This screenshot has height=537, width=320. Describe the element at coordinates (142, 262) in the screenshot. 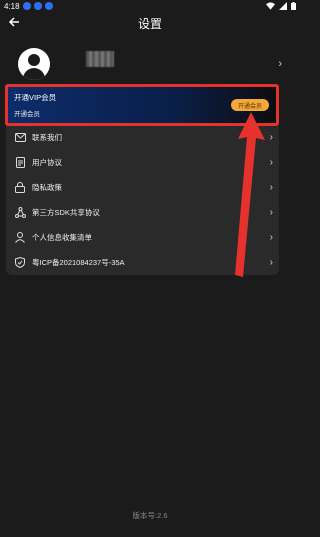

I see `menu-item-icp: 粤ICP备2021084237号-35A ›` at that location.